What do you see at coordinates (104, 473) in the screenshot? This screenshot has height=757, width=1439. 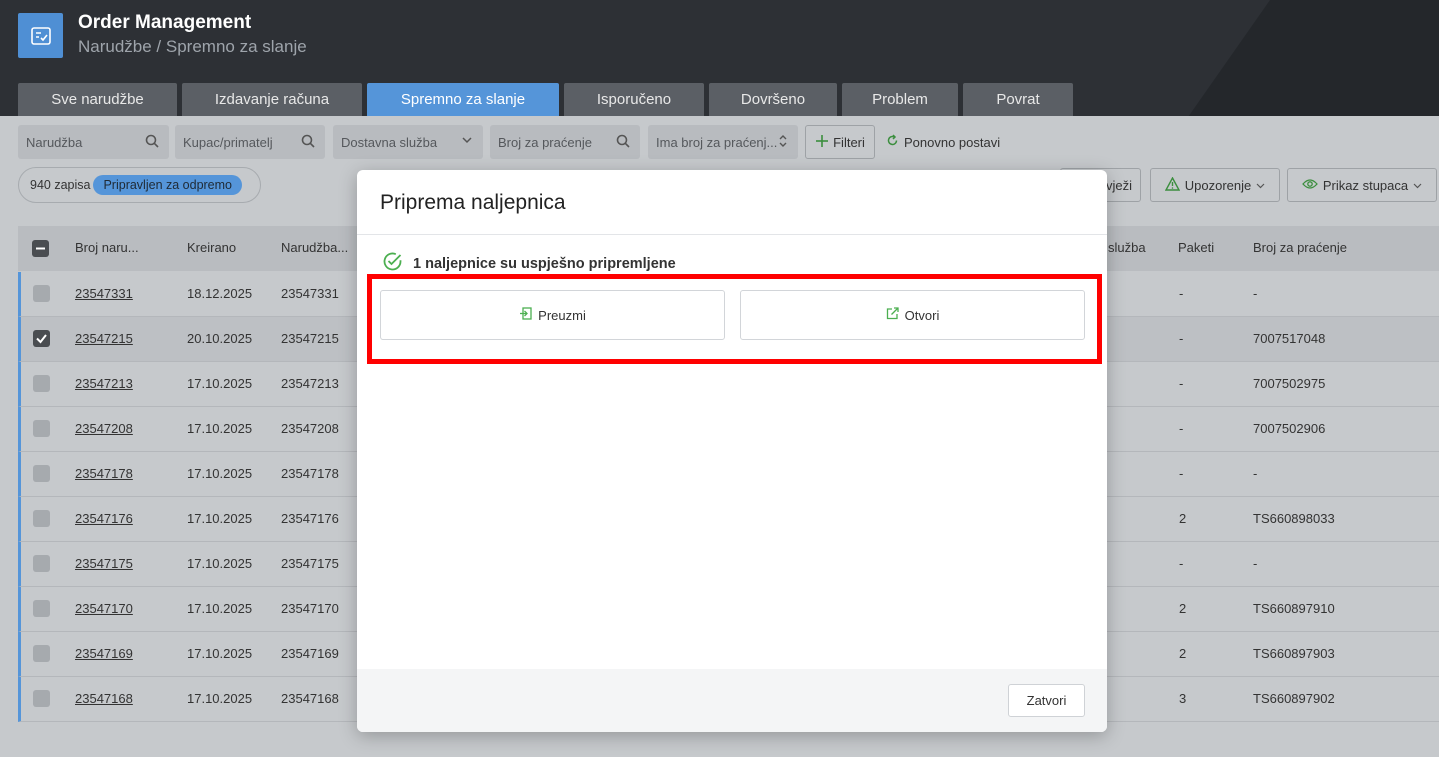 I see `order-number-link: 23547178` at bounding box center [104, 473].